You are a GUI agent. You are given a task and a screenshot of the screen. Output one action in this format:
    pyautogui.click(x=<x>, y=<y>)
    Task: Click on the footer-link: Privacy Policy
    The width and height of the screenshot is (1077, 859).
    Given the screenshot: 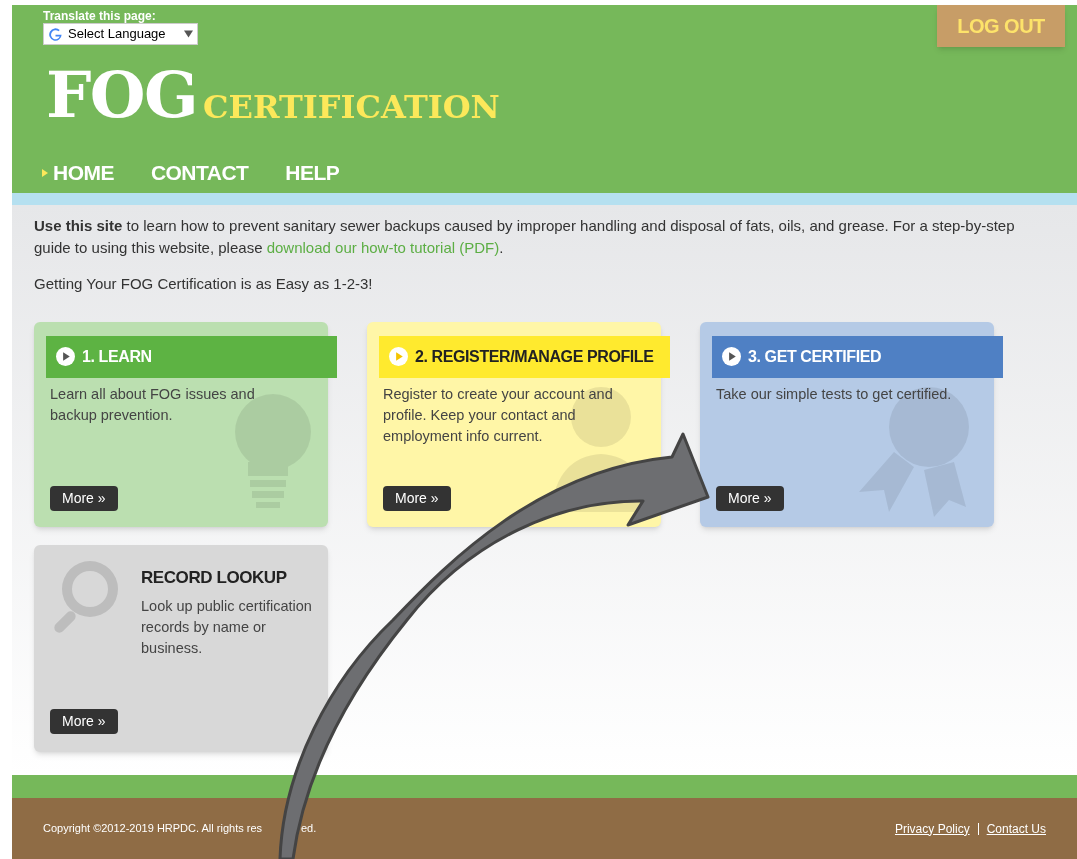 What is the action you would take?
    pyautogui.click(x=932, y=828)
    